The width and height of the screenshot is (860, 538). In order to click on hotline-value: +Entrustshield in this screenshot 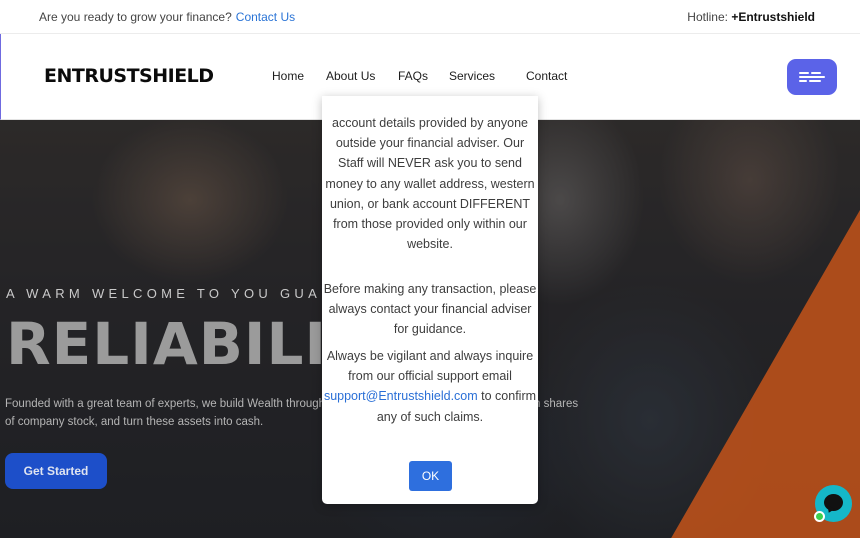, I will do `click(773, 17)`.